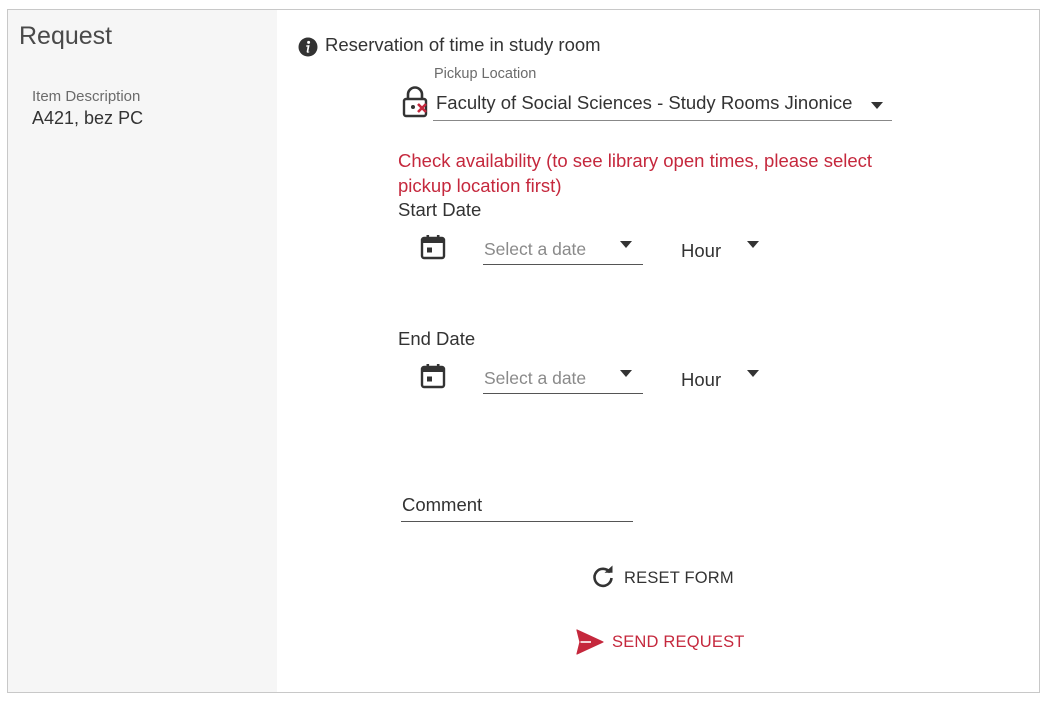  I want to click on comment-label: Comment, so click(442, 504).